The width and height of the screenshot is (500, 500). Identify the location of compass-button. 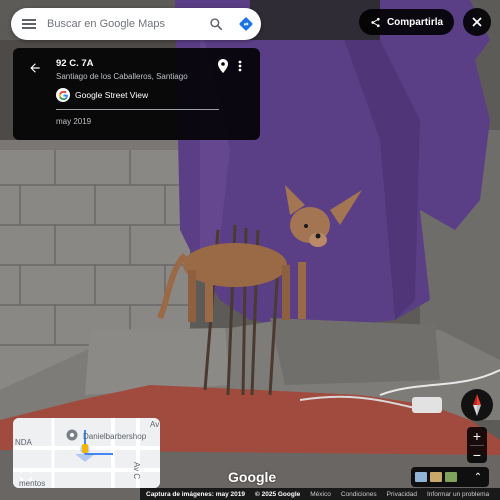
(477, 405).